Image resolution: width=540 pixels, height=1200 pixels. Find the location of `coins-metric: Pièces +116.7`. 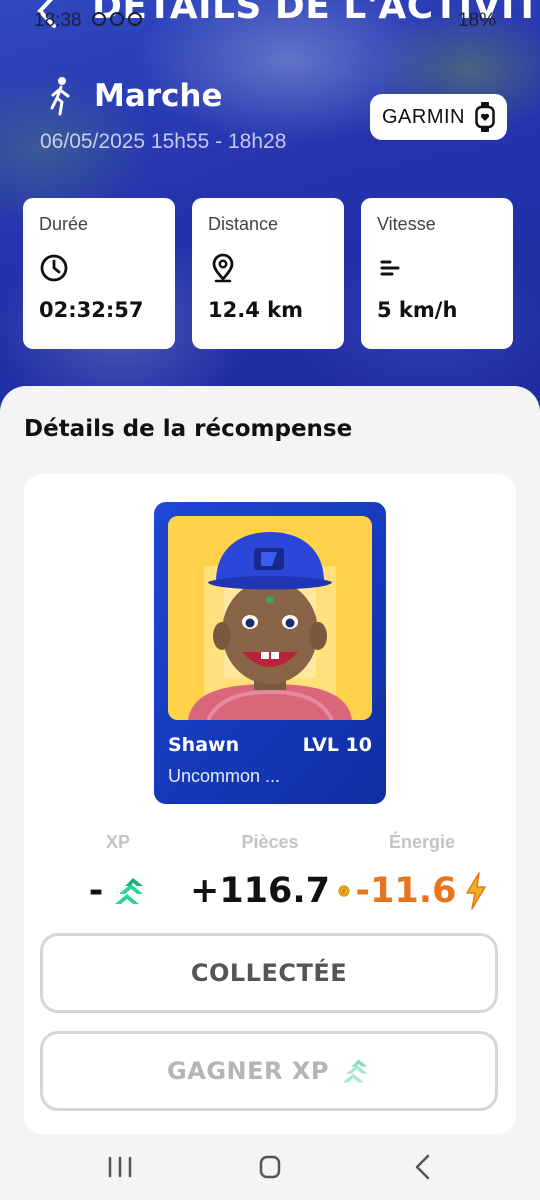

coins-metric: Pièces +116.7 is located at coordinates (270, 871).